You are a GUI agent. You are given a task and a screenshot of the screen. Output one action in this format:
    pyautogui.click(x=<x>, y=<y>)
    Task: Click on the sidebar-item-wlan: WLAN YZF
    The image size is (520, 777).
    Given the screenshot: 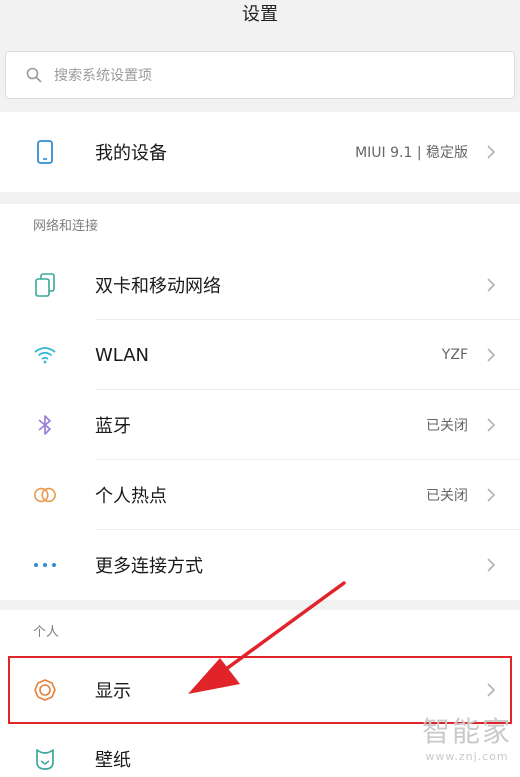 What is the action you would take?
    pyautogui.click(x=260, y=355)
    